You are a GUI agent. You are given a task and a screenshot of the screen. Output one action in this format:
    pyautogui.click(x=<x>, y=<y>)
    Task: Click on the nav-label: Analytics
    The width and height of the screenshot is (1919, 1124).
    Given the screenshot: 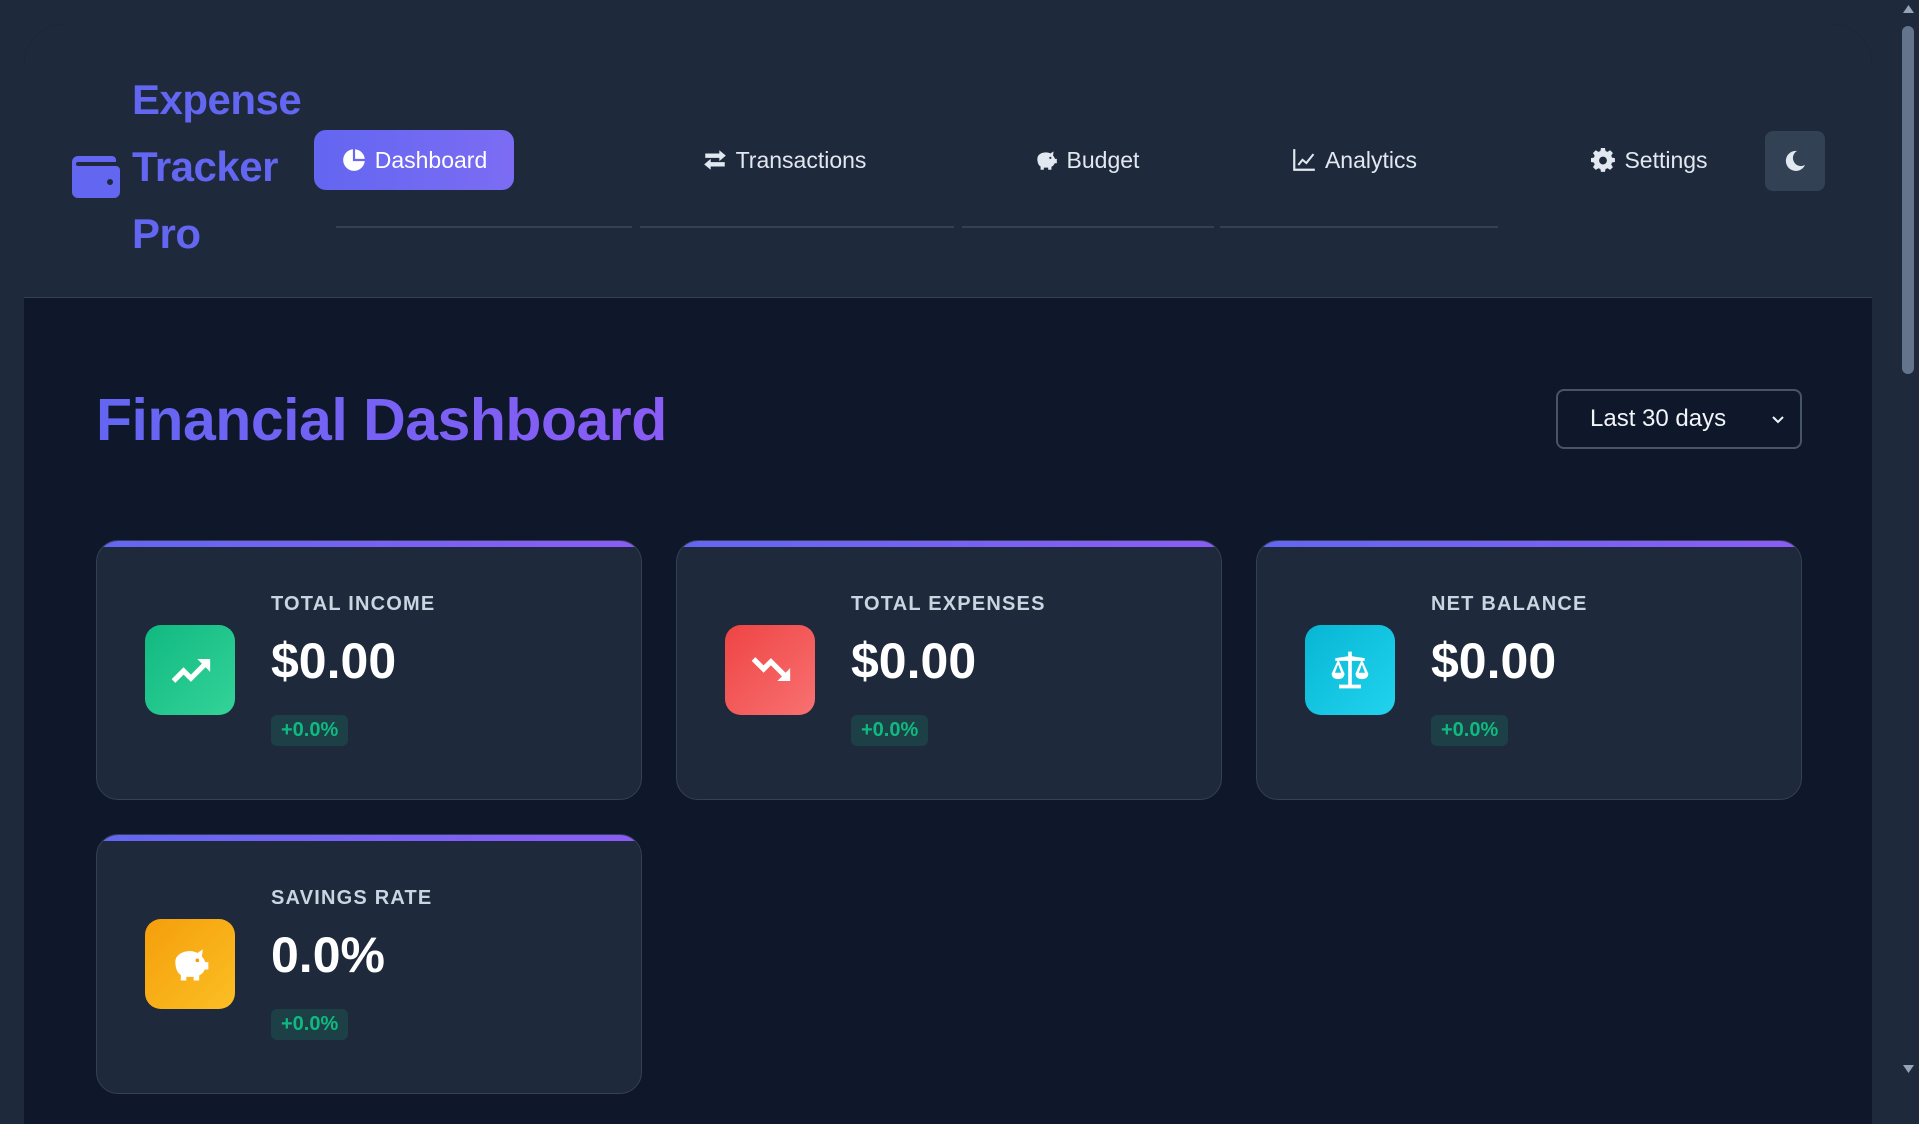 What is the action you would take?
    pyautogui.click(x=1371, y=159)
    